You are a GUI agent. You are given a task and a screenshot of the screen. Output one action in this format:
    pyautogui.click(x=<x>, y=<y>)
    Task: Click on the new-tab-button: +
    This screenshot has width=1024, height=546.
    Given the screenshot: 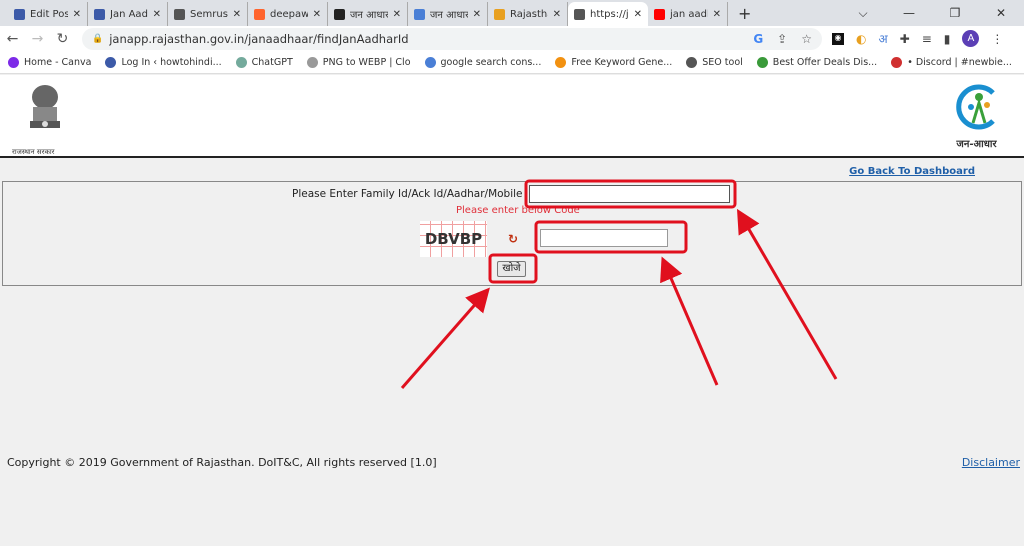 What is the action you would take?
    pyautogui.click(x=744, y=13)
    